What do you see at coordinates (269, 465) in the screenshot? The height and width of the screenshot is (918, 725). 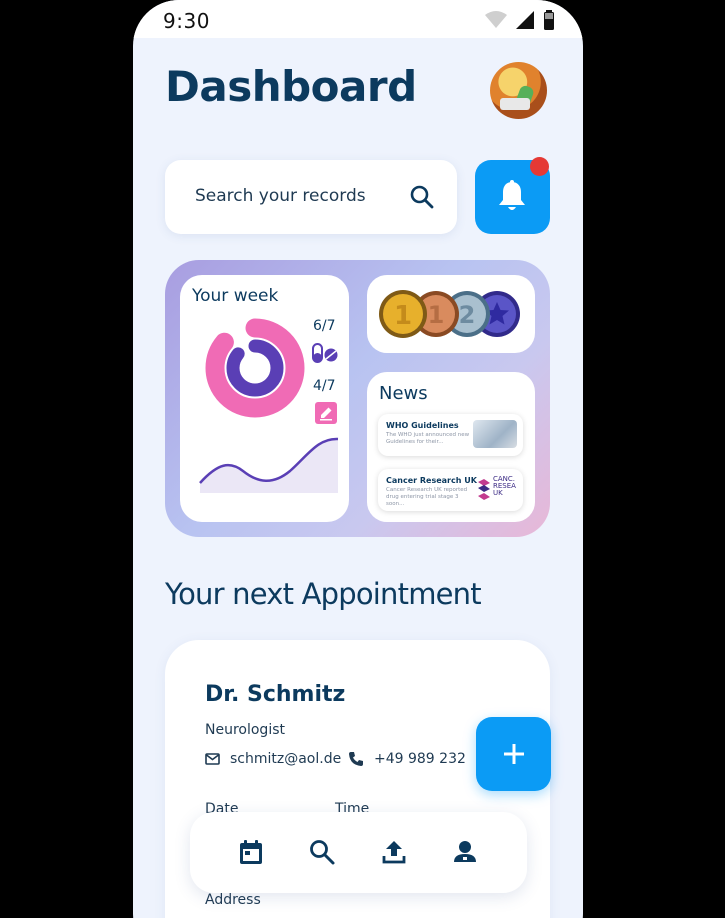 I see `trend-line-chart` at bounding box center [269, 465].